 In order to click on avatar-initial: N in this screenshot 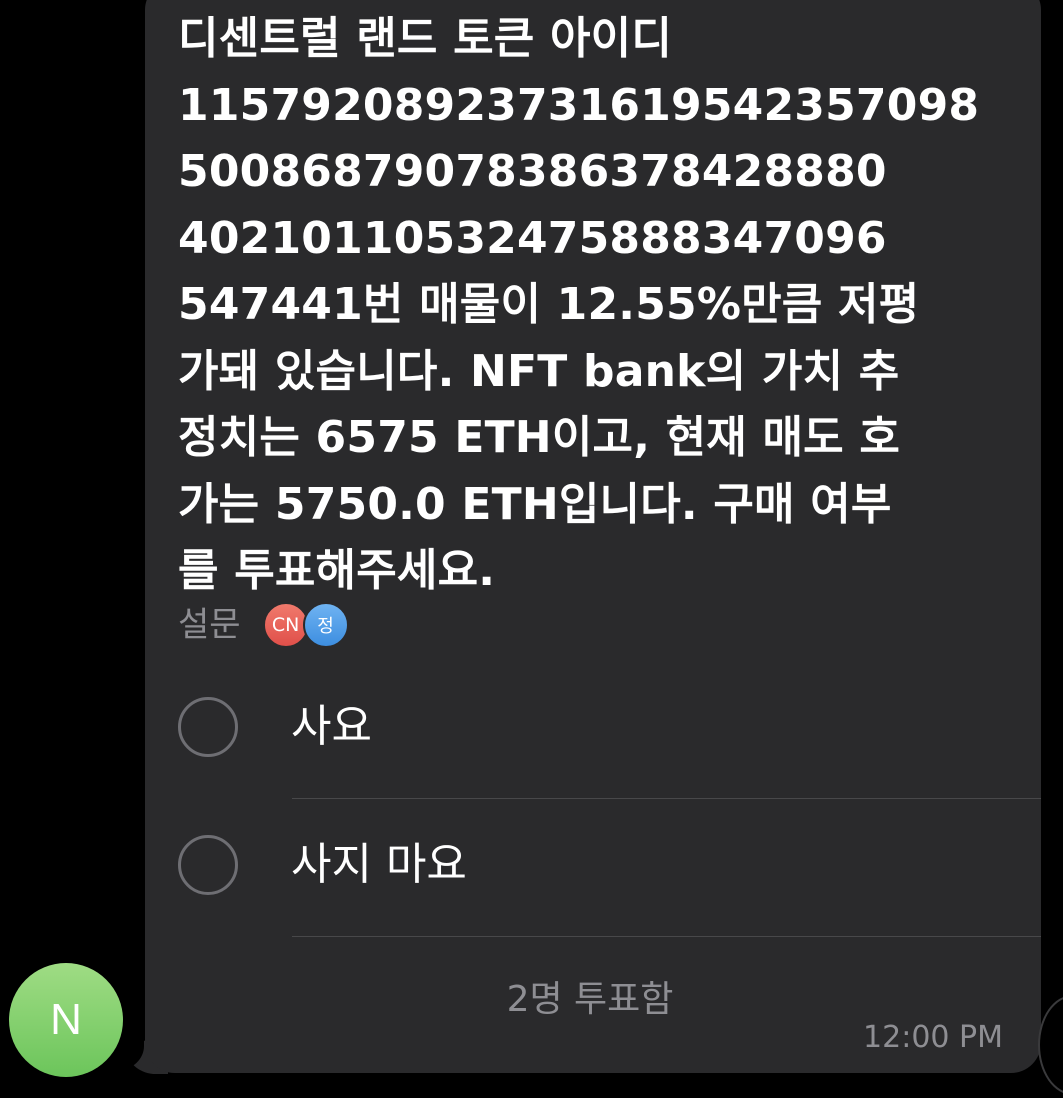, I will do `click(66, 1019)`.